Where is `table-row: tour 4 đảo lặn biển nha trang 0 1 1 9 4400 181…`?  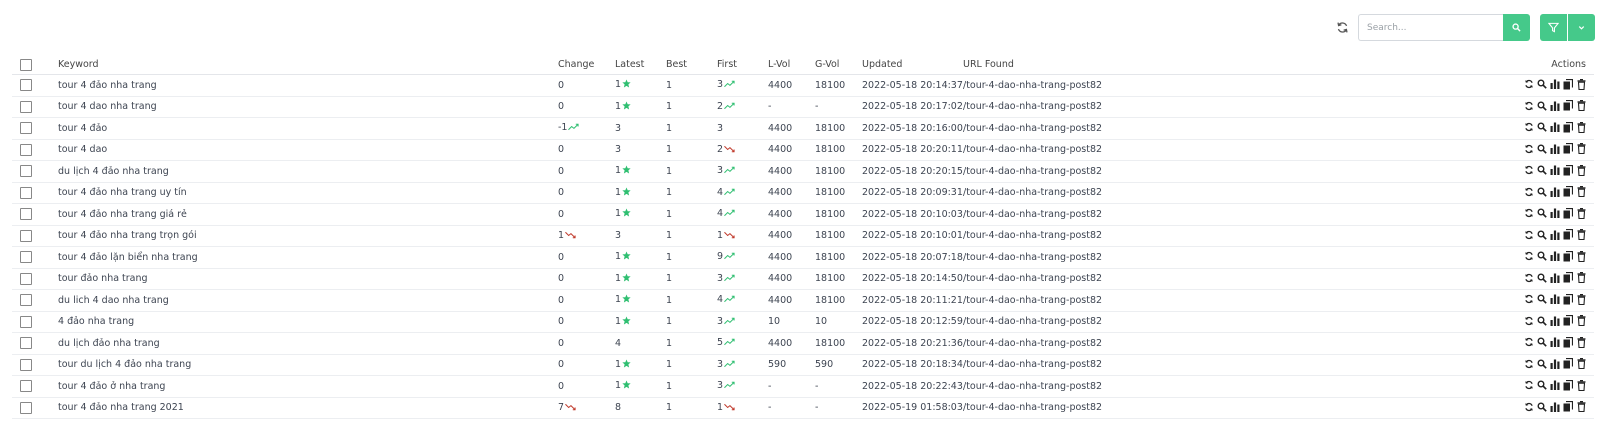 table-row: tour 4 đảo lặn biển nha trang 0 1 1 9 4400 181… is located at coordinates (803, 257).